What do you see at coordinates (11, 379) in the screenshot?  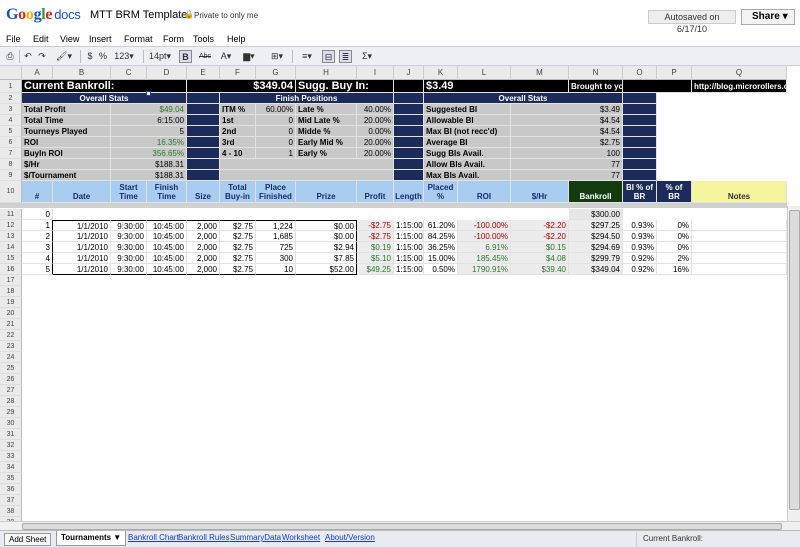 I see `row-header-26: 26` at bounding box center [11, 379].